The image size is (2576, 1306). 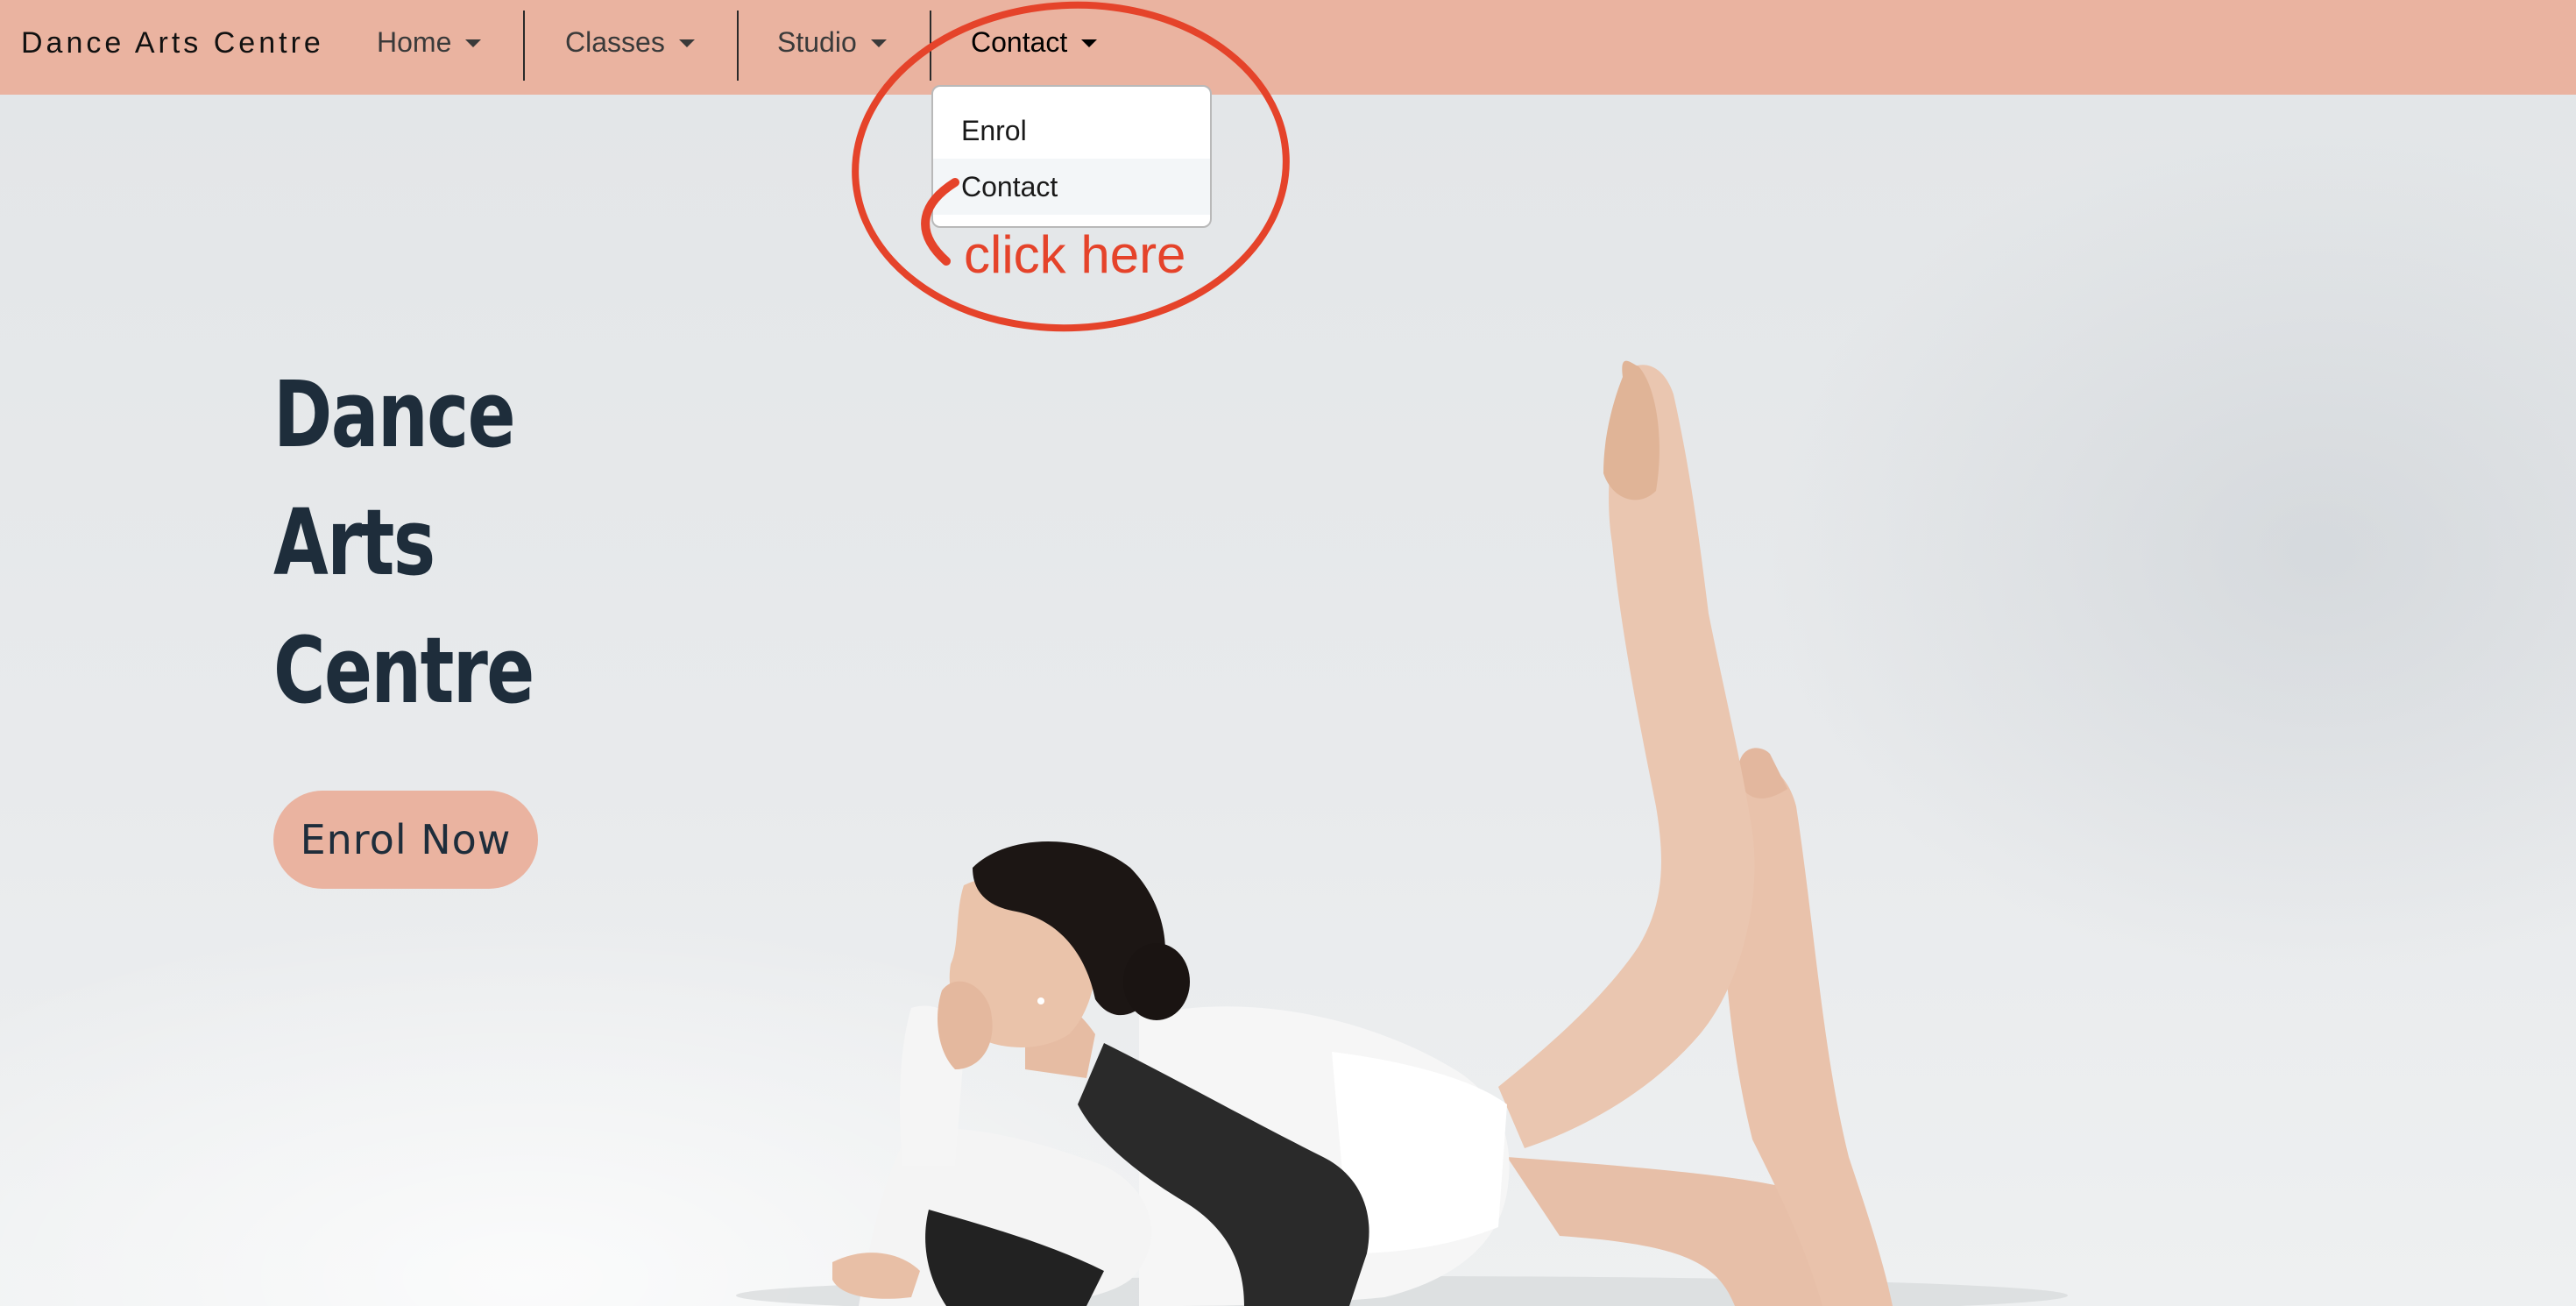 I want to click on brand-logo: Dance Arts Centre, so click(x=172, y=43).